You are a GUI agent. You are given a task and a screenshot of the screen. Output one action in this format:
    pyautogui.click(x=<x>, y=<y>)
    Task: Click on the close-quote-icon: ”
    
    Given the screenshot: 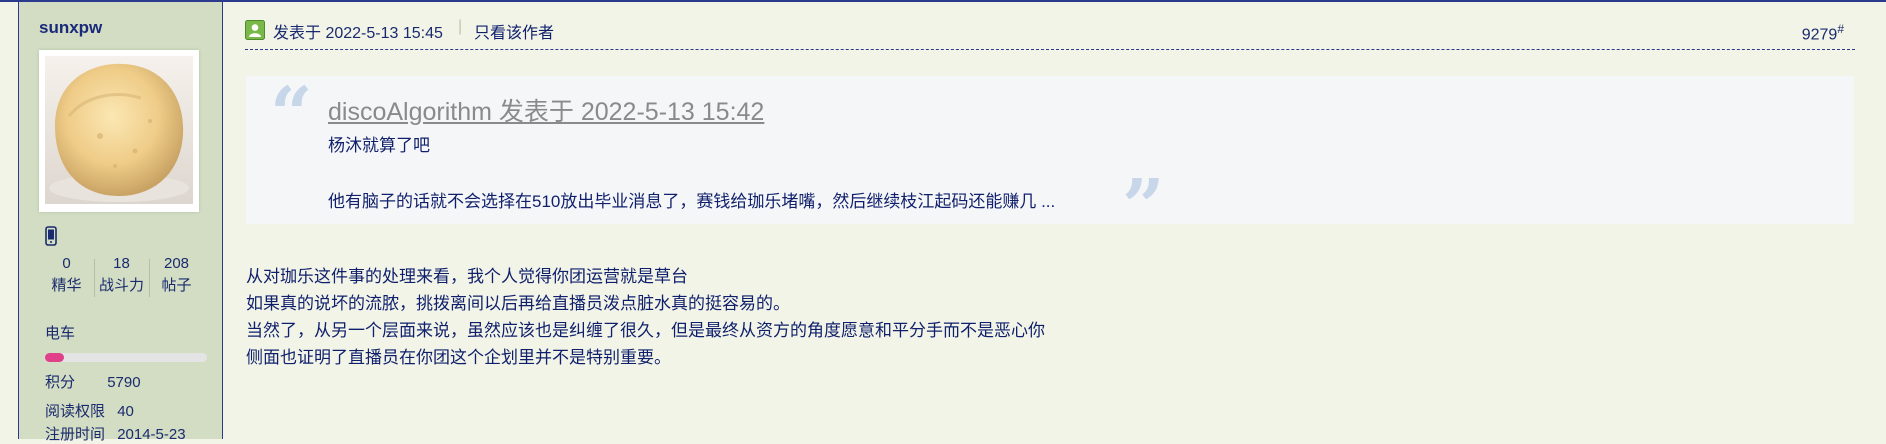 What is the action you would take?
    pyautogui.click(x=1143, y=207)
    